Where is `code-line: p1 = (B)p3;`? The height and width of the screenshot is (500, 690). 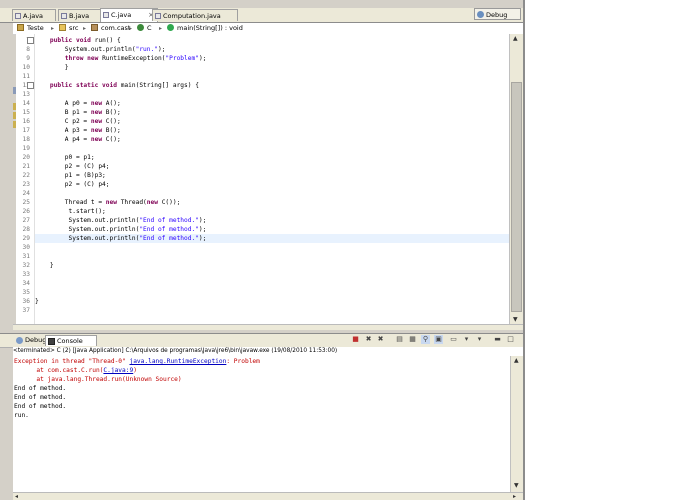
code-line: p1 = (B)p3; is located at coordinates (272, 175).